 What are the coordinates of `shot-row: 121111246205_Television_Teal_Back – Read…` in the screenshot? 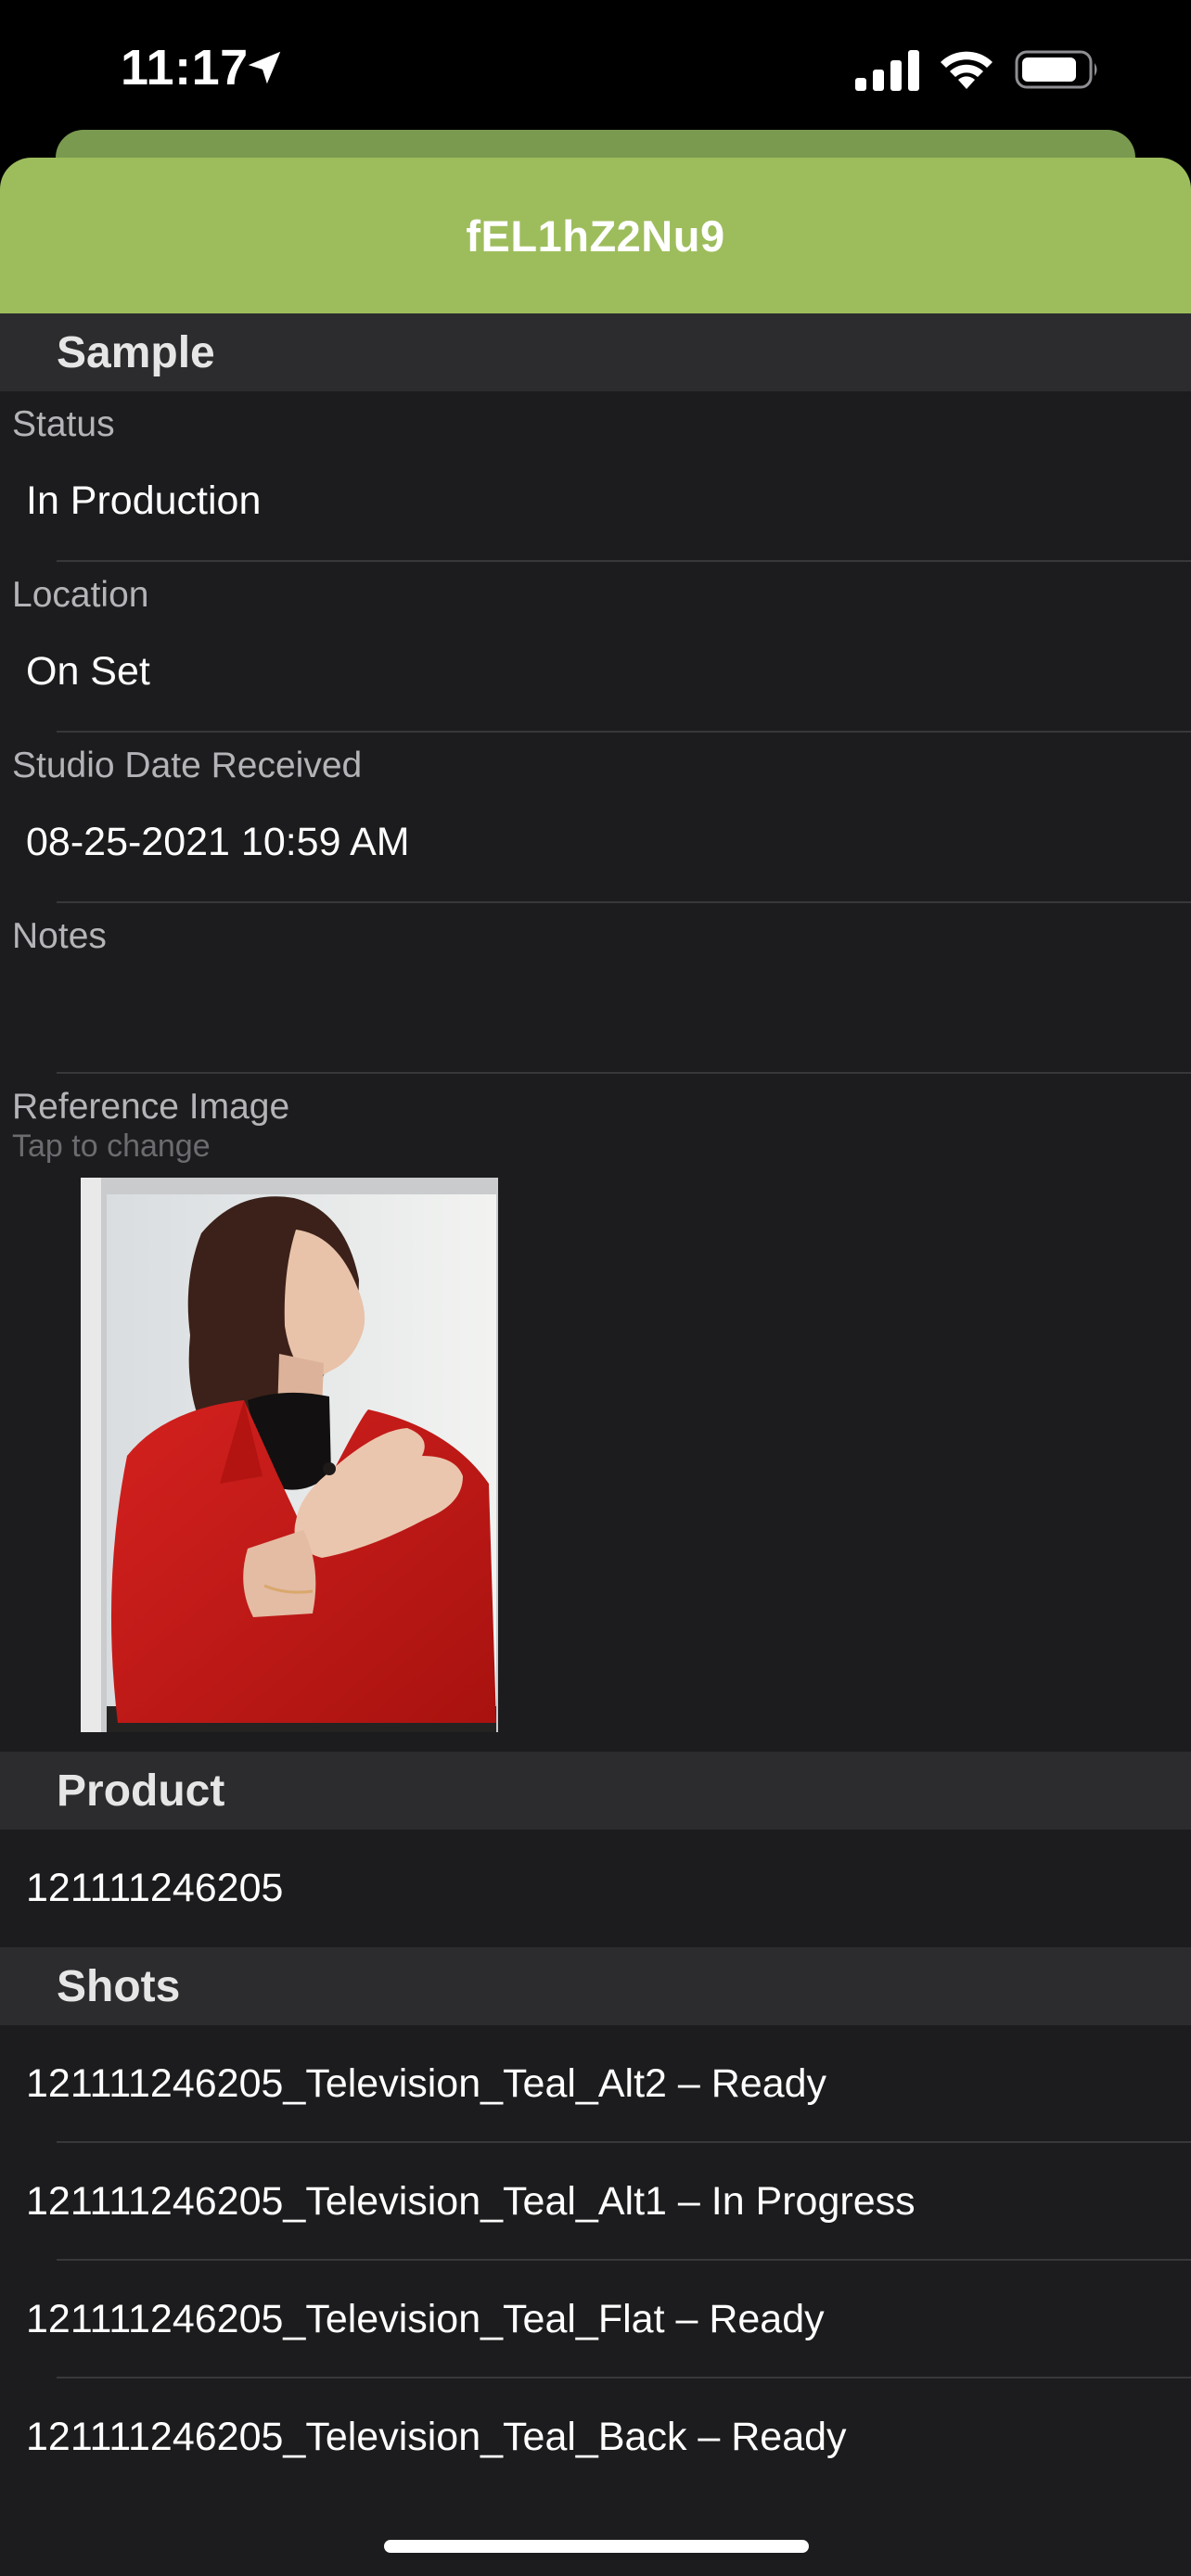 It's located at (595, 2437).